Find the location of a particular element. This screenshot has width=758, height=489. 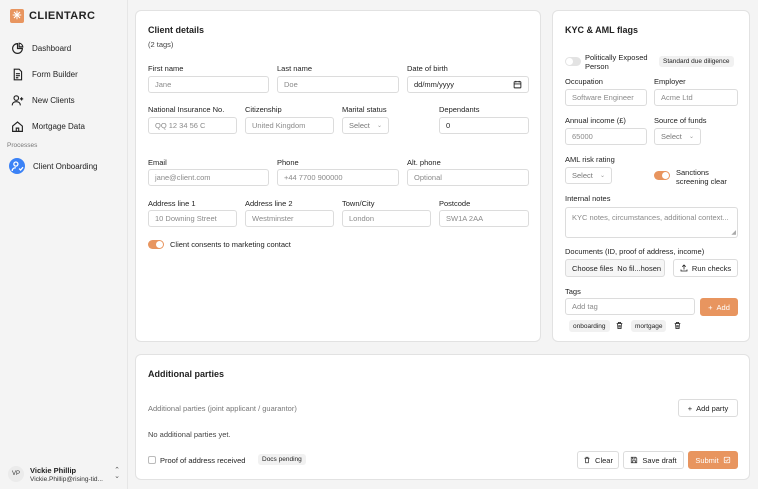

sanctions-label: Sanctions screening clear is located at coordinates (701, 177).